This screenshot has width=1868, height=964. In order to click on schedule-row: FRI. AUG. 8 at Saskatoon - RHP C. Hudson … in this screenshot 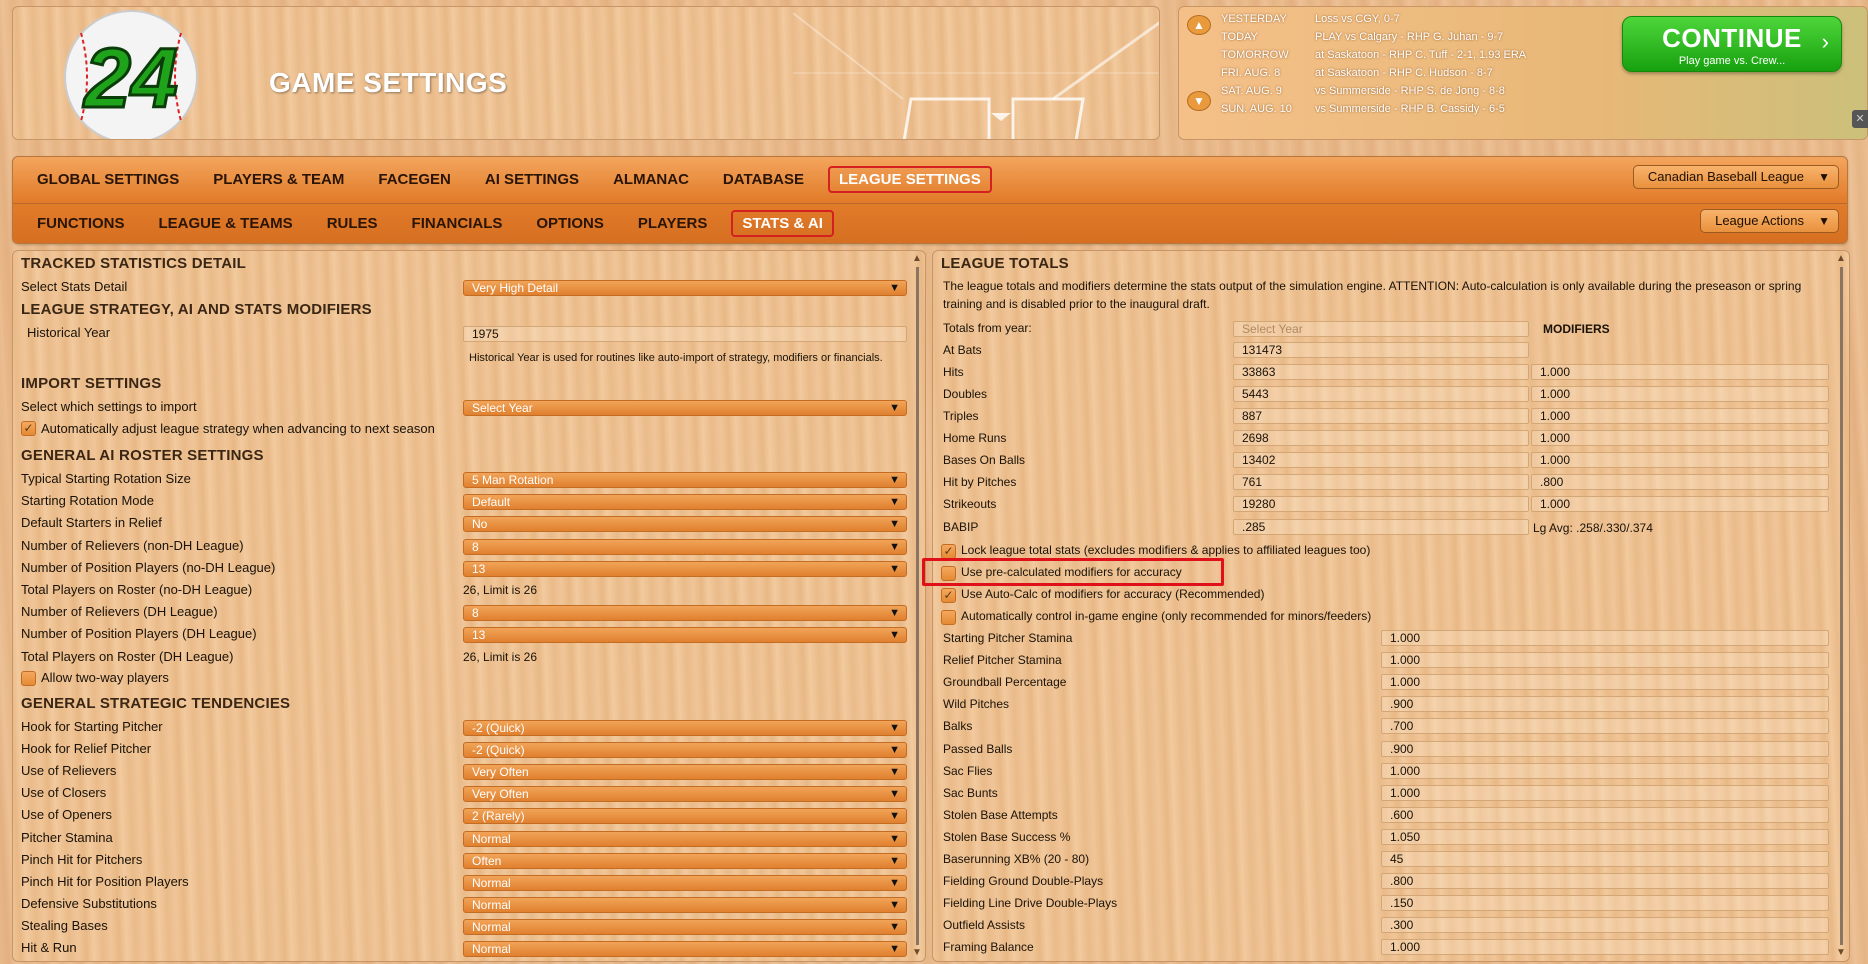, I will do `click(1357, 73)`.